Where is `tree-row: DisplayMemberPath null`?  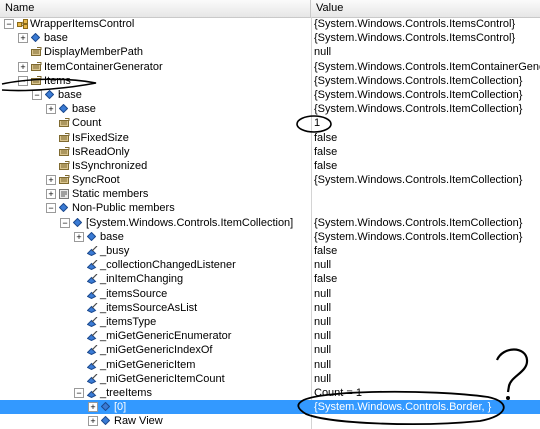
tree-row: DisplayMemberPath null is located at coordinates (270, 52).